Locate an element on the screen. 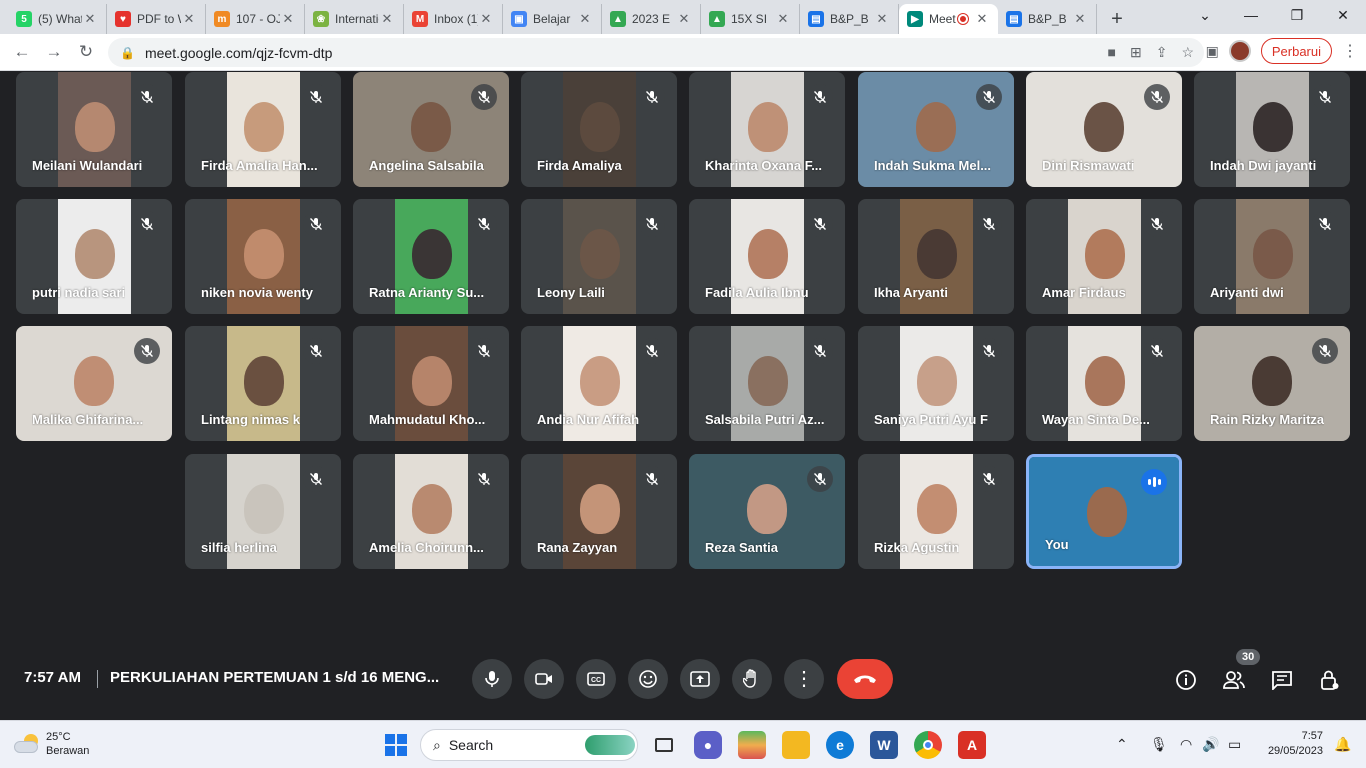 Image resolution: width=1366 pixels, height=768 pixels. side-panel-icon: ▣ is located at coordinates (1212, 51).